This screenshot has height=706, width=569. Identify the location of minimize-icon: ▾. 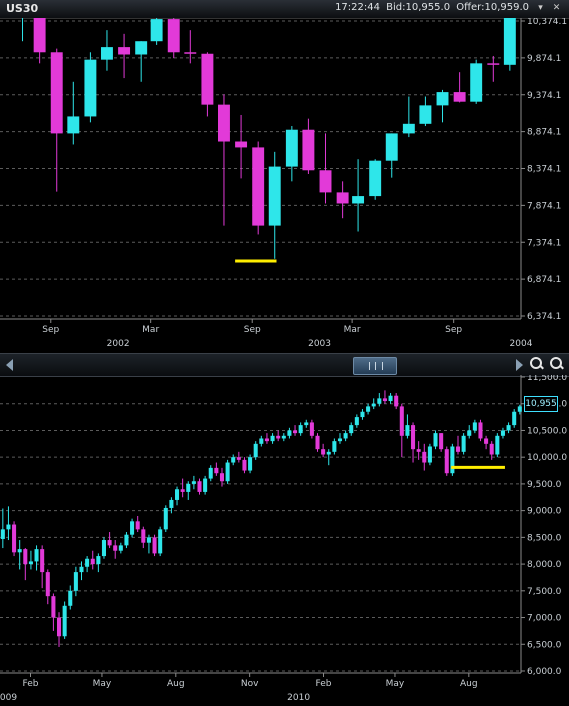
(540, 8).